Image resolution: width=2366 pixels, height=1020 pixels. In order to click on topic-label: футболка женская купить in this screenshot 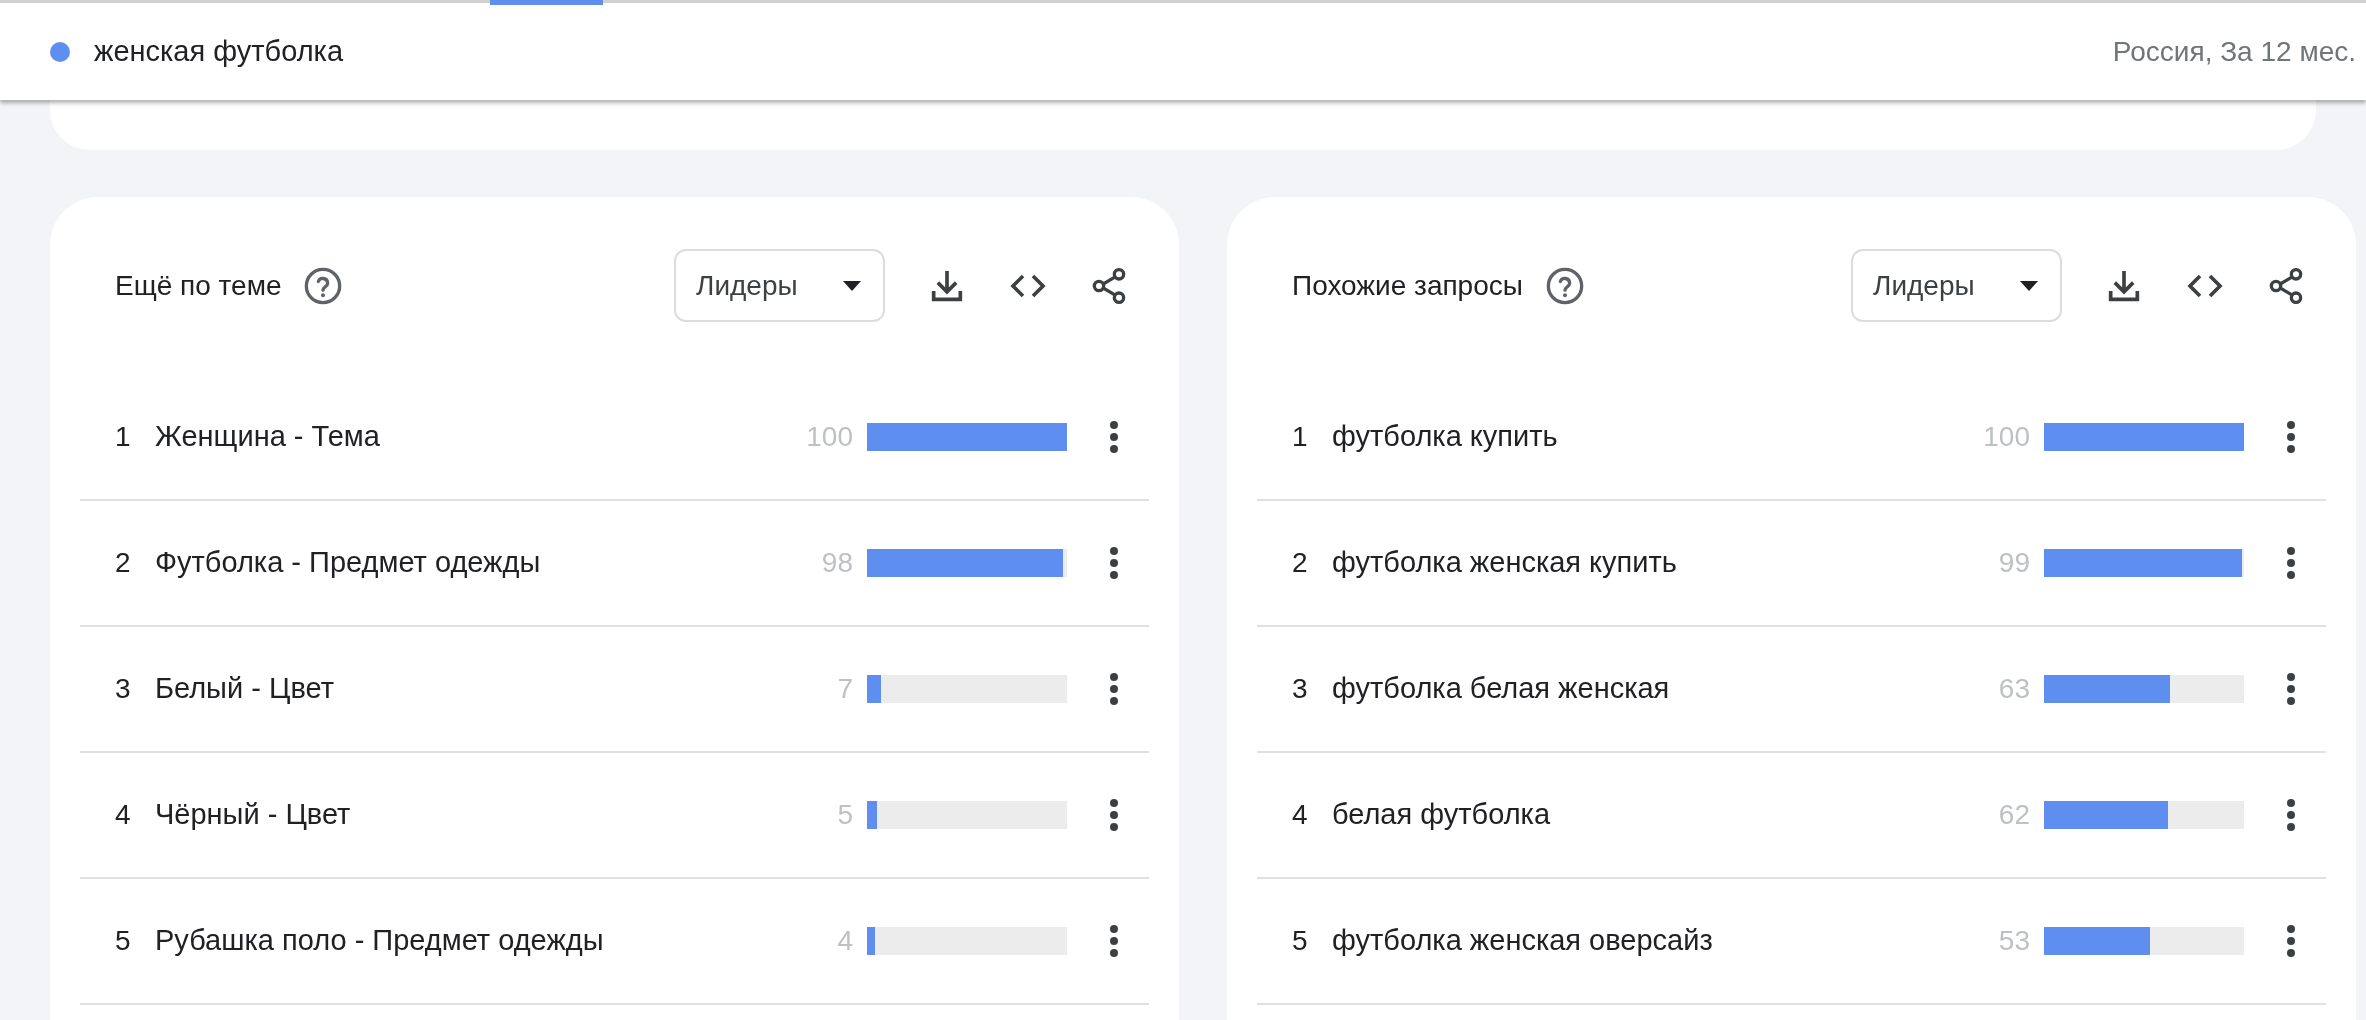, I will do `click(1631, 563)`.